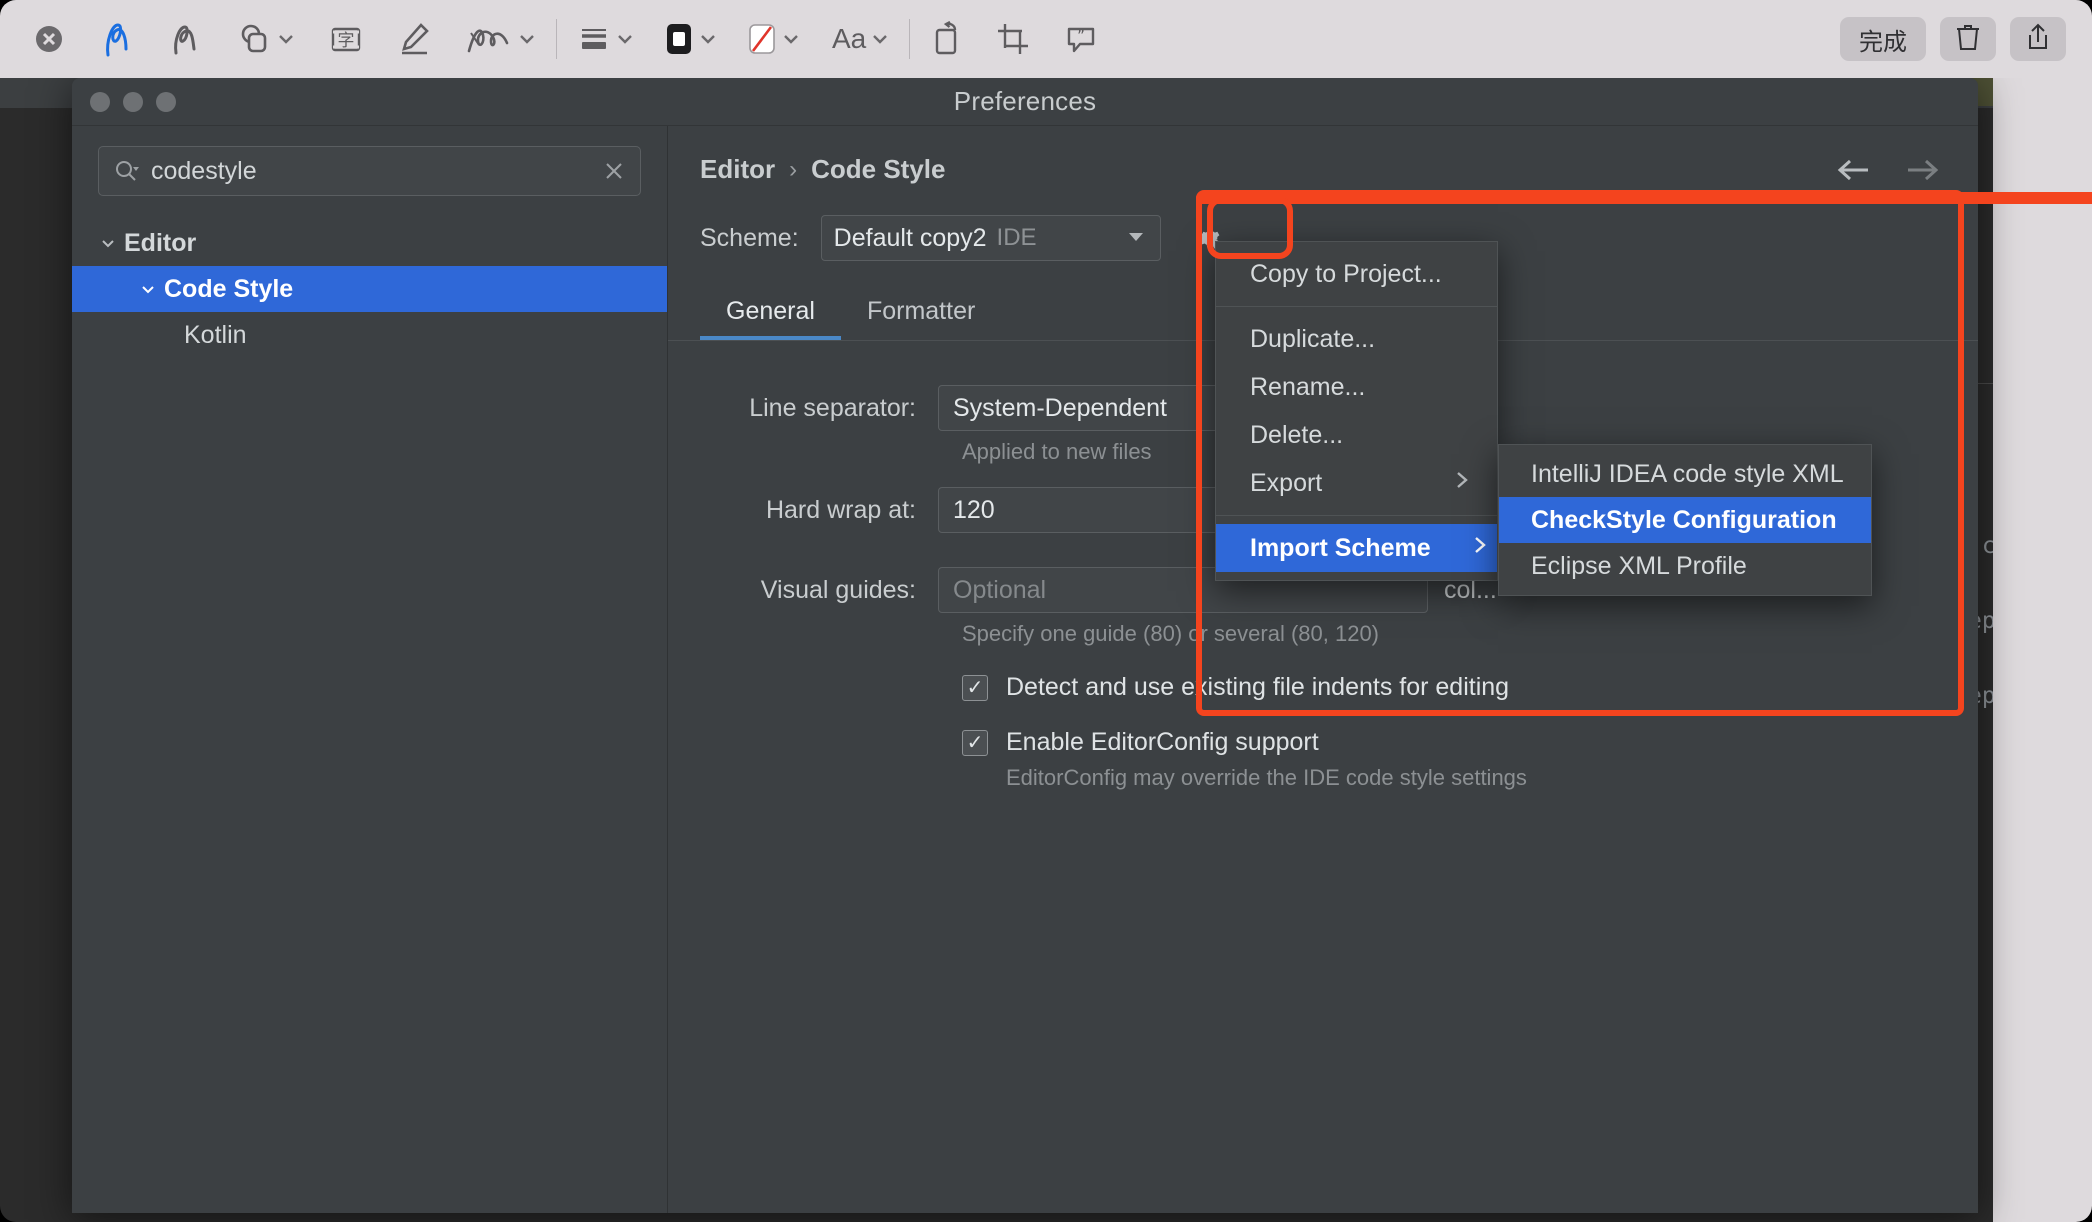 Image resolution: width=2092 pixels, height=1222 pixels. I want to click on border-color-icon, so click(690, 39).